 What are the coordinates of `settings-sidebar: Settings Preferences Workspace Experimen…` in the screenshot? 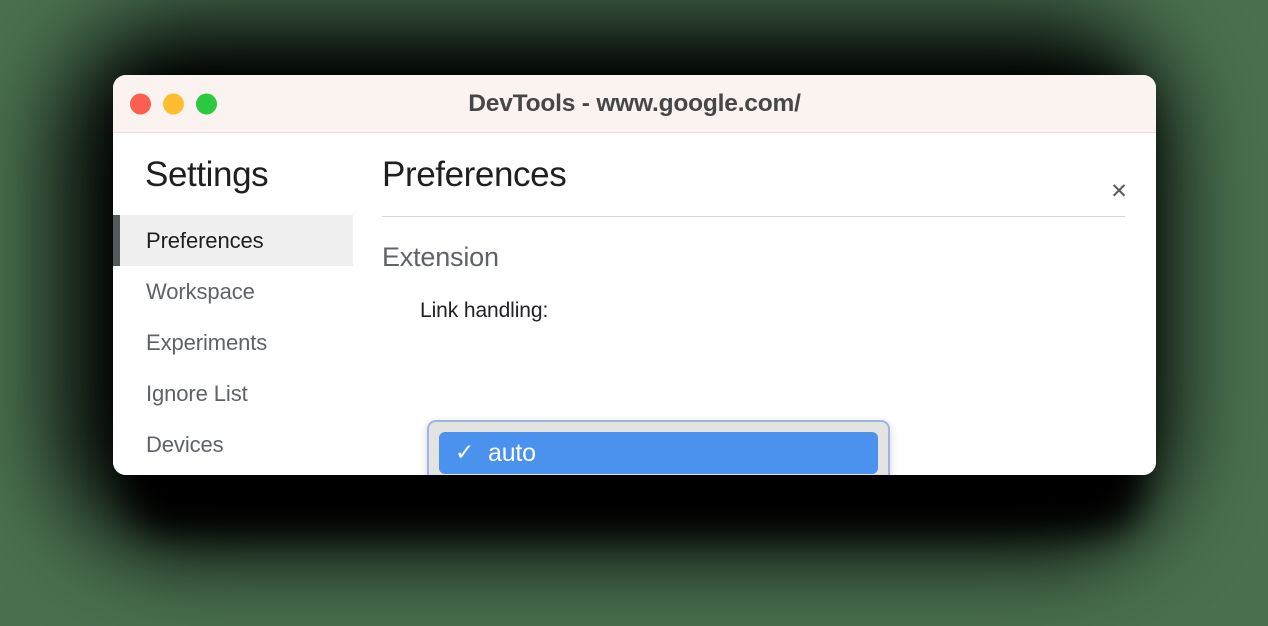 It's located at (233, 301).